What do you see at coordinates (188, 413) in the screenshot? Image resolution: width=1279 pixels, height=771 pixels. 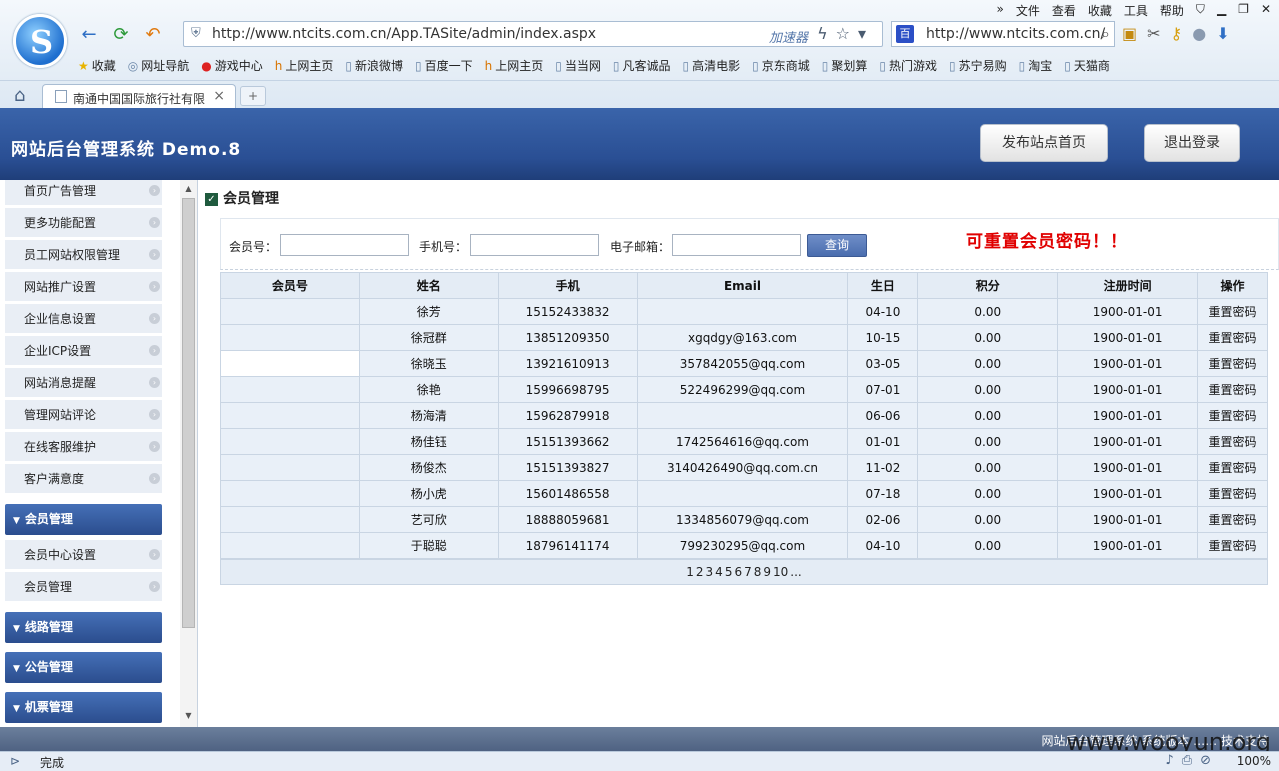 I see `scroll-thumb` at bounding box center [188, 413].